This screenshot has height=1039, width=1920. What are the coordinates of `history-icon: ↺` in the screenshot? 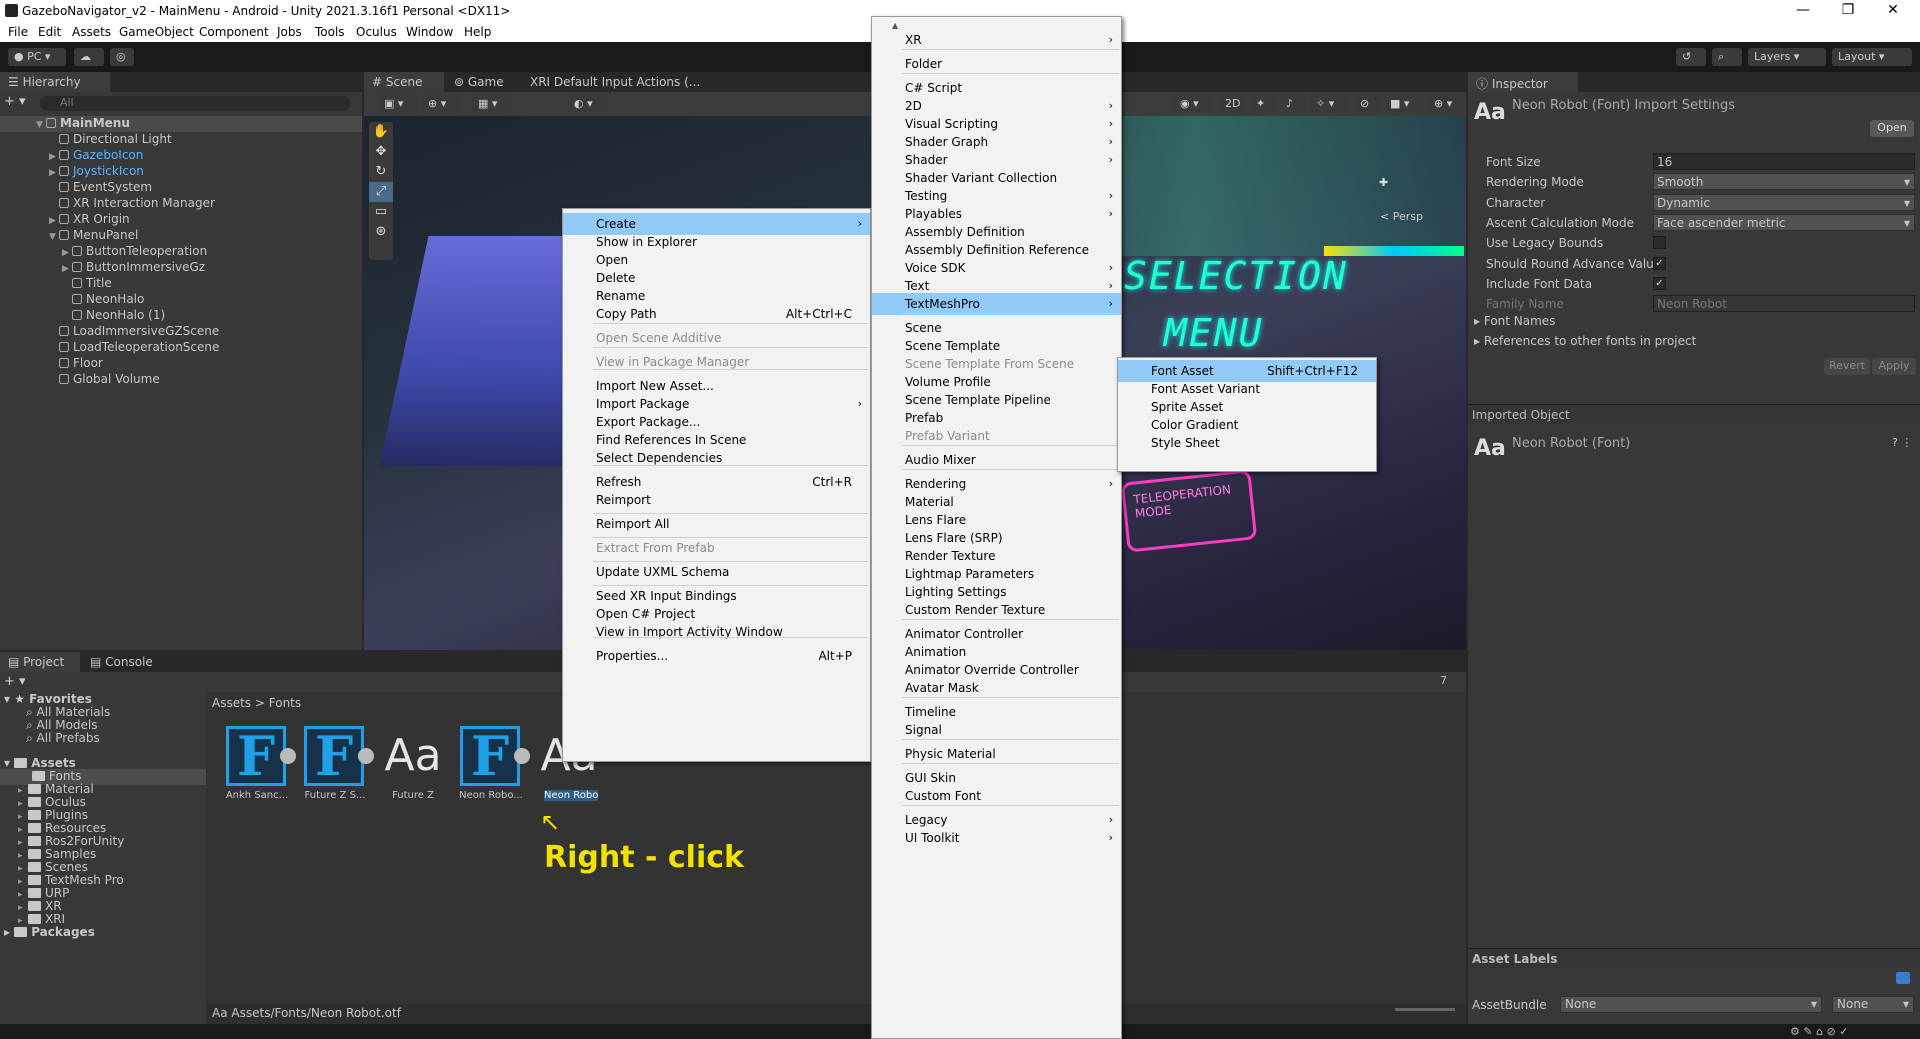 It's located at (1691, 57).